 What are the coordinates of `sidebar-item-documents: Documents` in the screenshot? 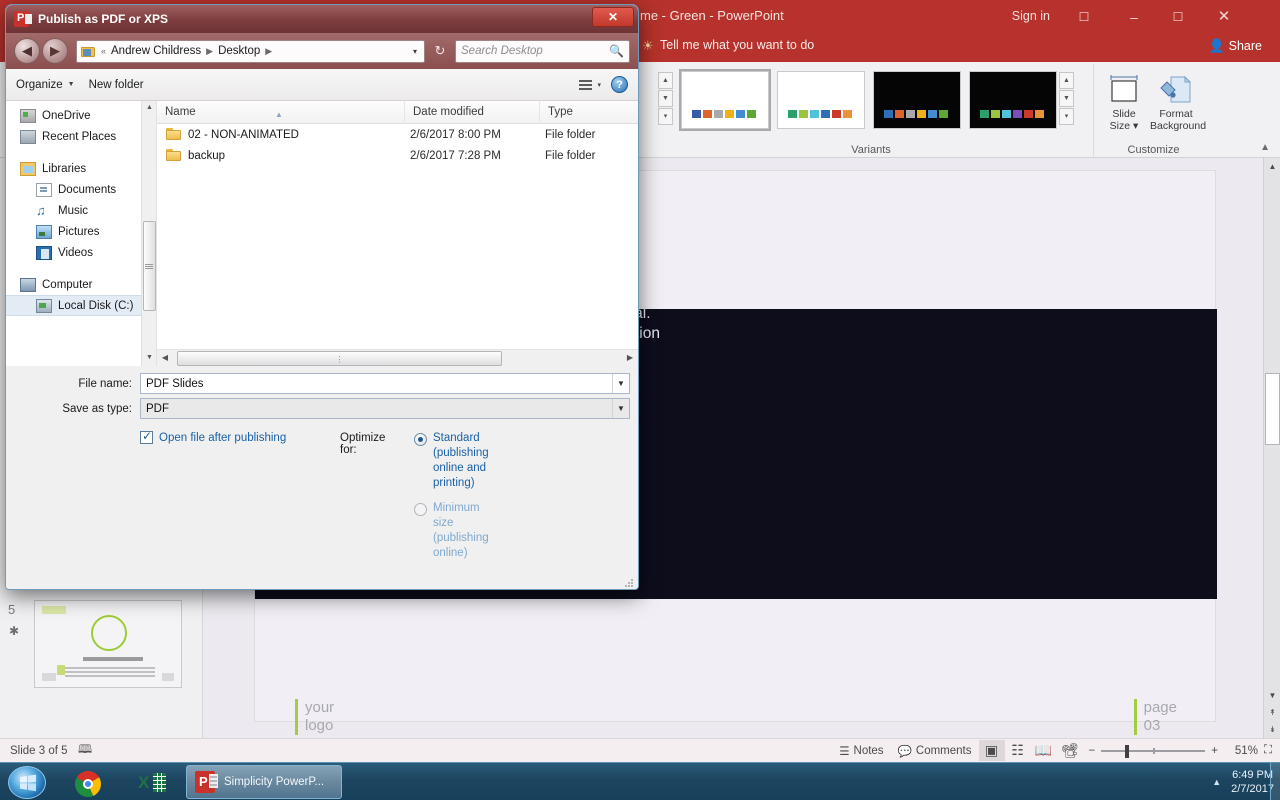 It's located at (81, 189).